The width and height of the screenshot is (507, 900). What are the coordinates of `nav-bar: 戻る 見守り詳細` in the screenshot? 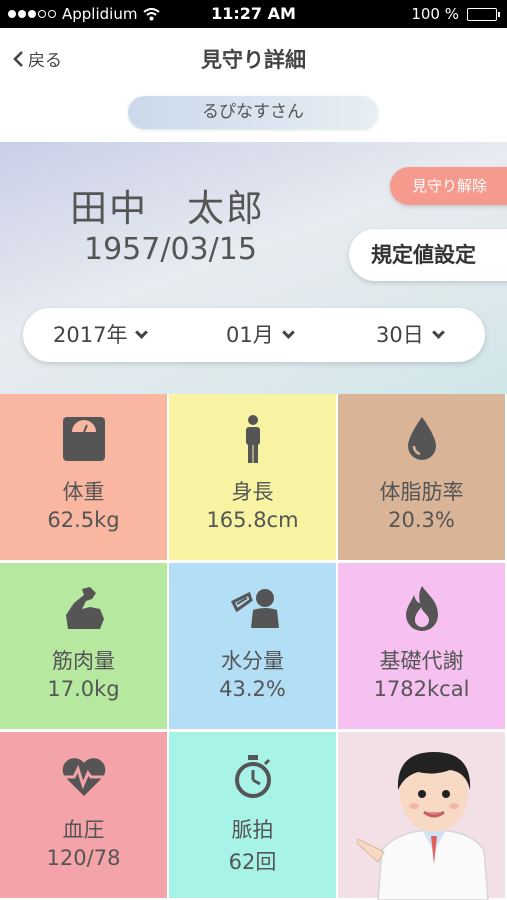 It's located at (253, 59).